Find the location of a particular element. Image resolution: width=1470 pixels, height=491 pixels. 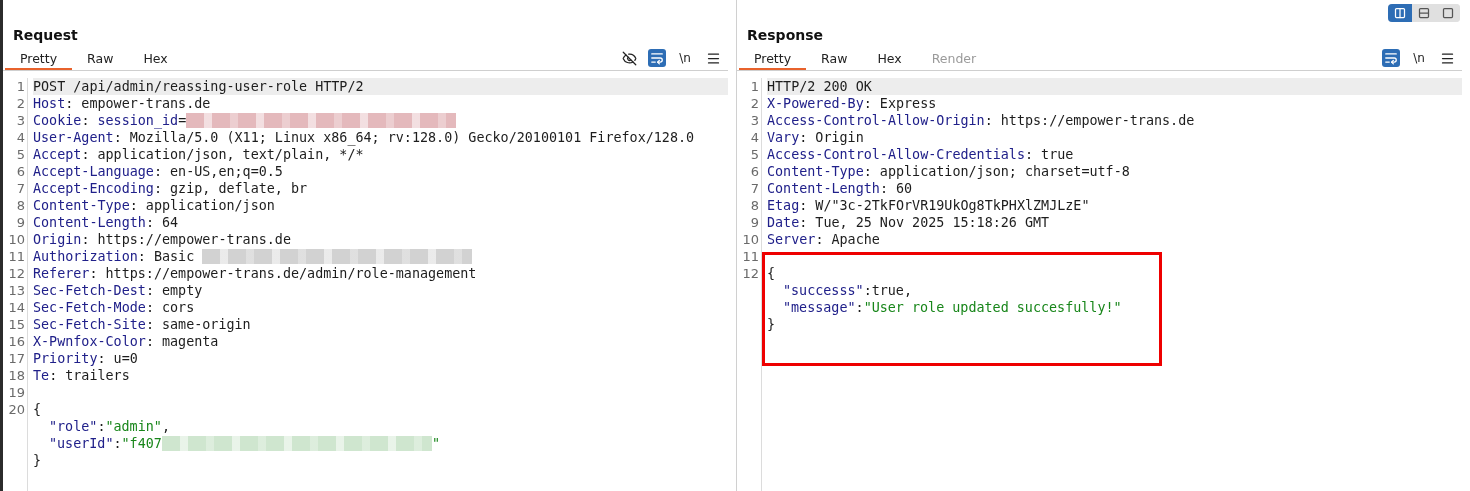

columns-layout-icon is located at coordinates (1400, 13).